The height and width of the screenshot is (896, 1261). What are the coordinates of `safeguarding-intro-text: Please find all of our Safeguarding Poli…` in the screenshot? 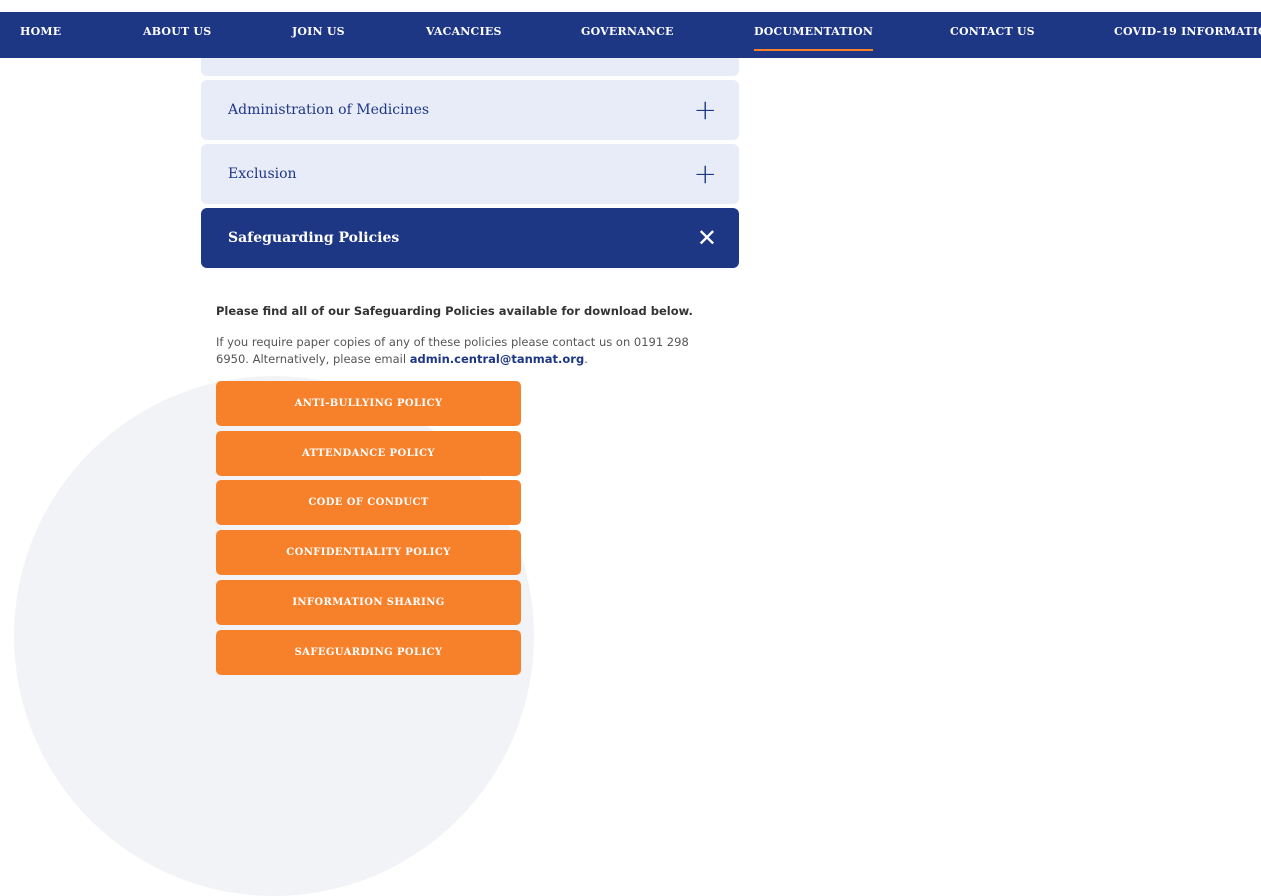 It's located at (454, 311).